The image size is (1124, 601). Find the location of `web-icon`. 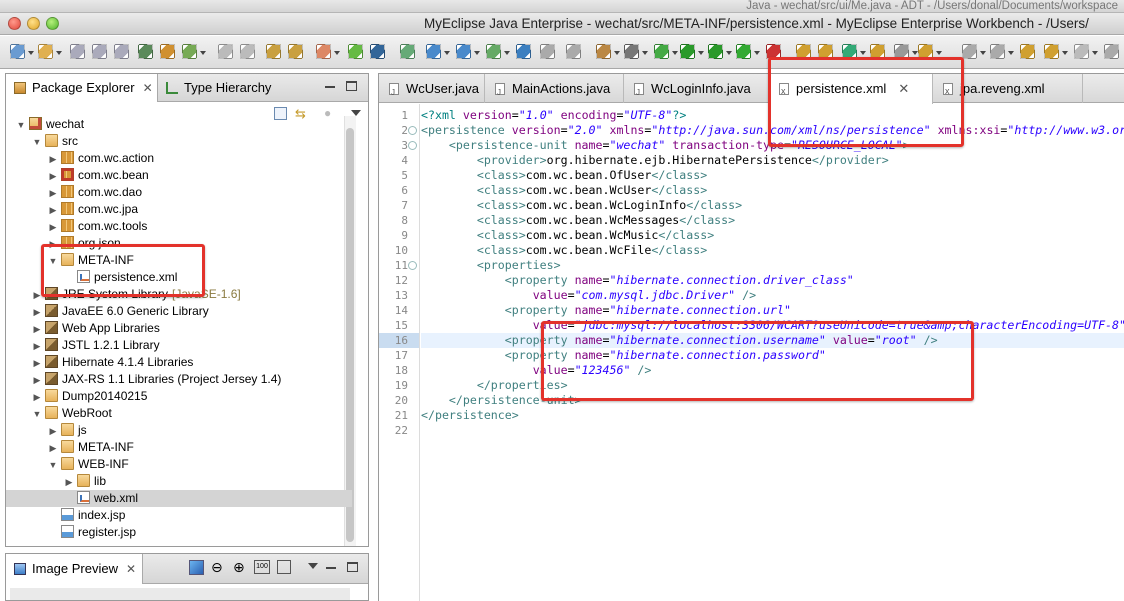

web-icon is located at coordinates (433, 51).